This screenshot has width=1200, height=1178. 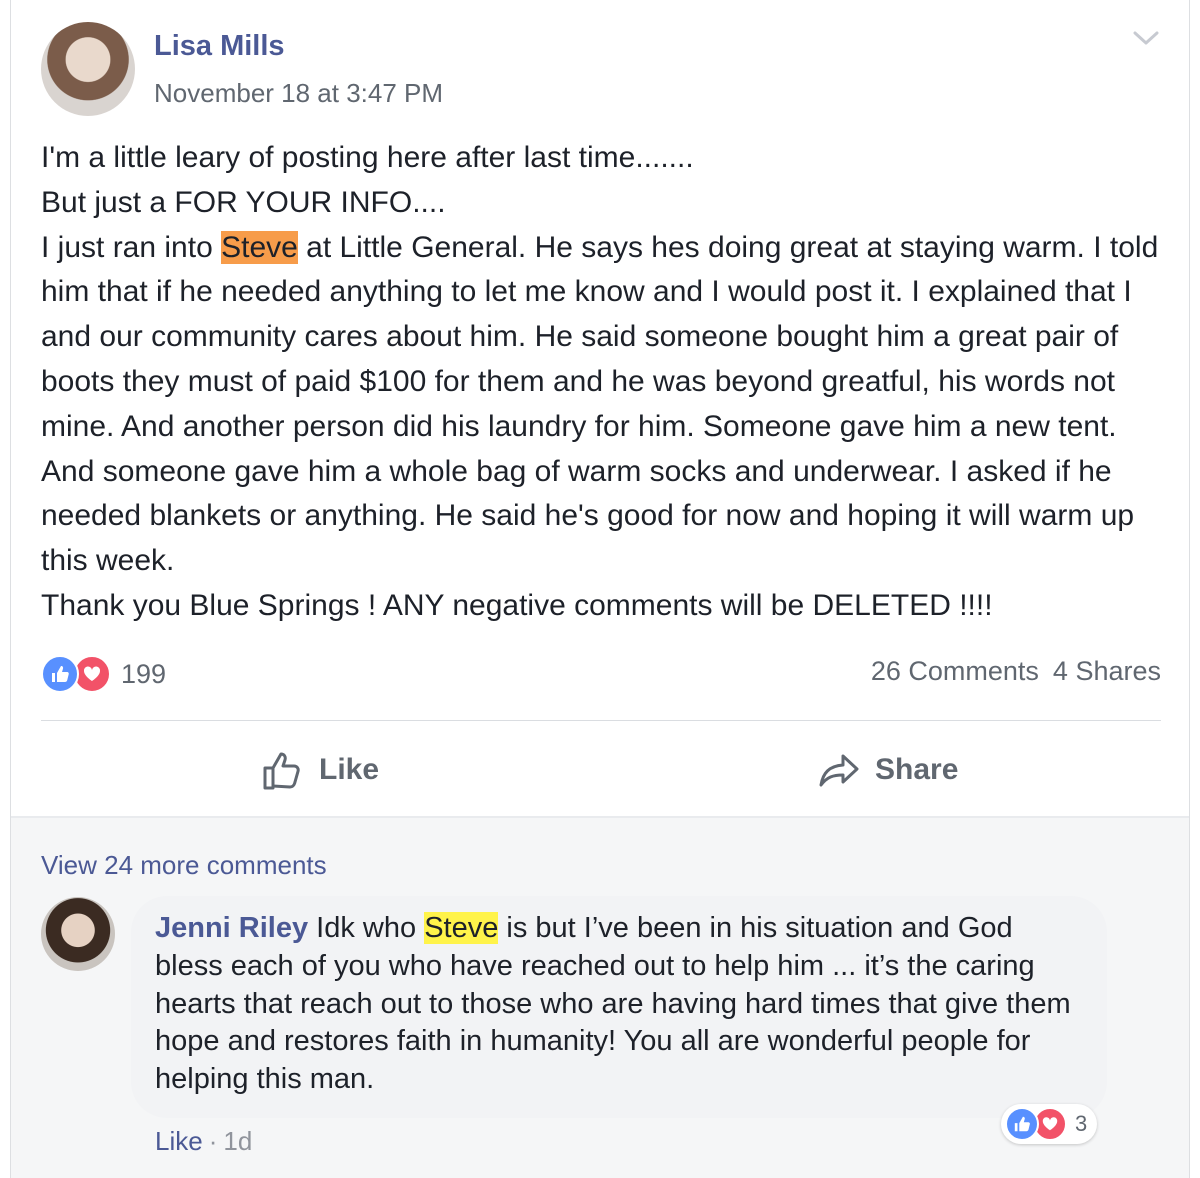 I want to click on thumbs-up-icon, so click(x=281, y=771).